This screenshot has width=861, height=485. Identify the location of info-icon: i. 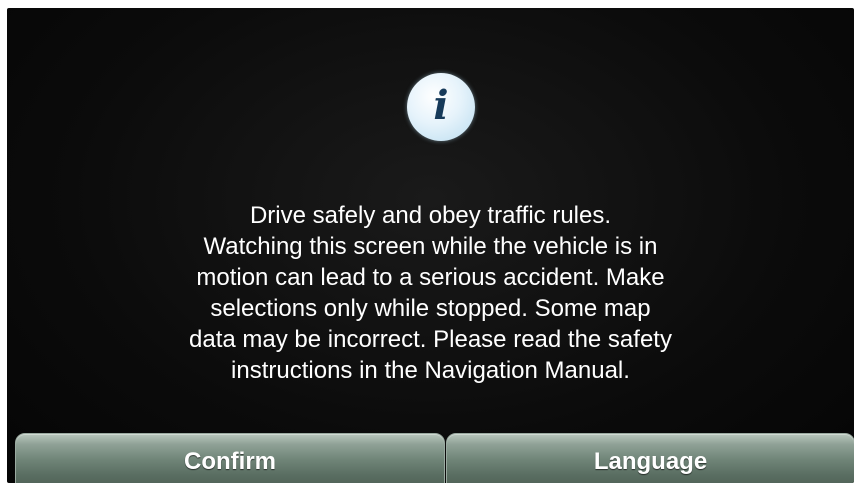
(441, 107).